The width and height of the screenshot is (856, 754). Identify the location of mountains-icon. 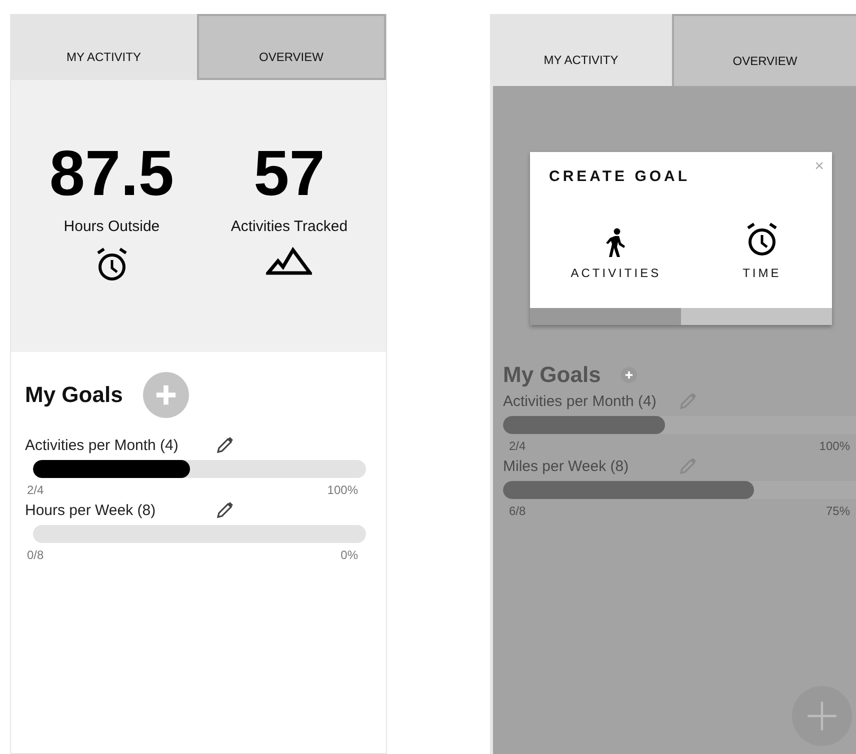
(289, 261).